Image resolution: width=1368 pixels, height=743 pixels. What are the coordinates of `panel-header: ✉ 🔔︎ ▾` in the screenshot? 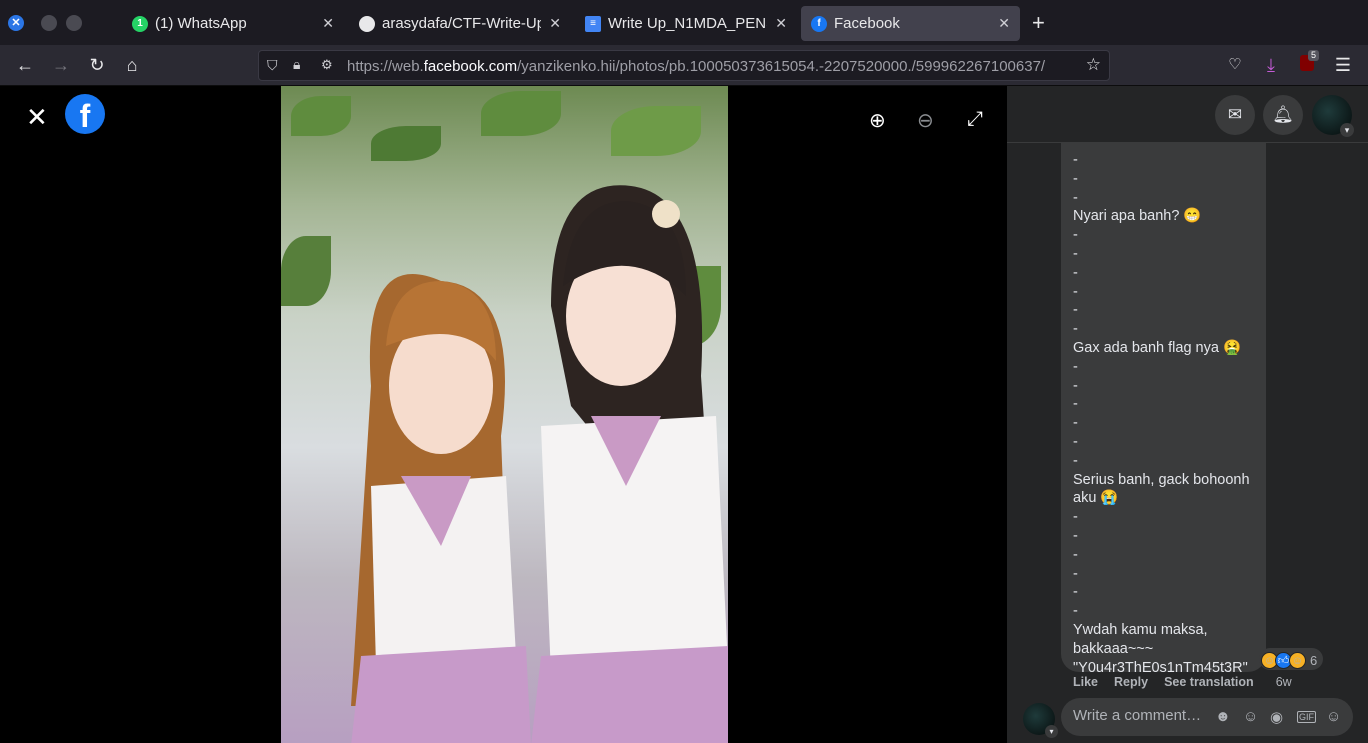 It's located at (1187, 114).